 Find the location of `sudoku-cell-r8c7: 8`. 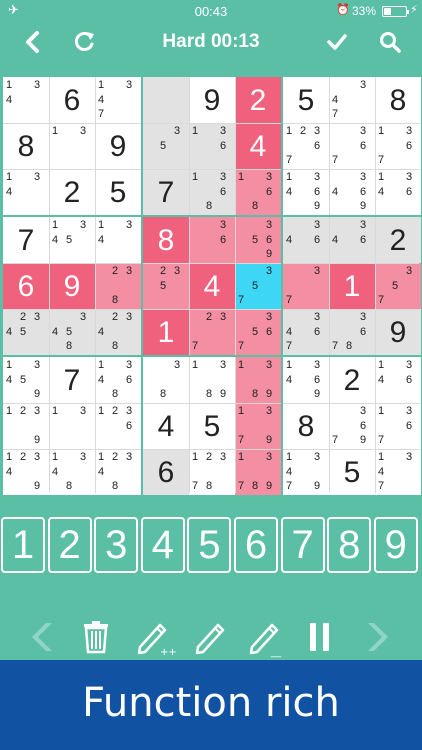

sudoku-cell-r8c7: 8 is located at coordinates (306, 426).